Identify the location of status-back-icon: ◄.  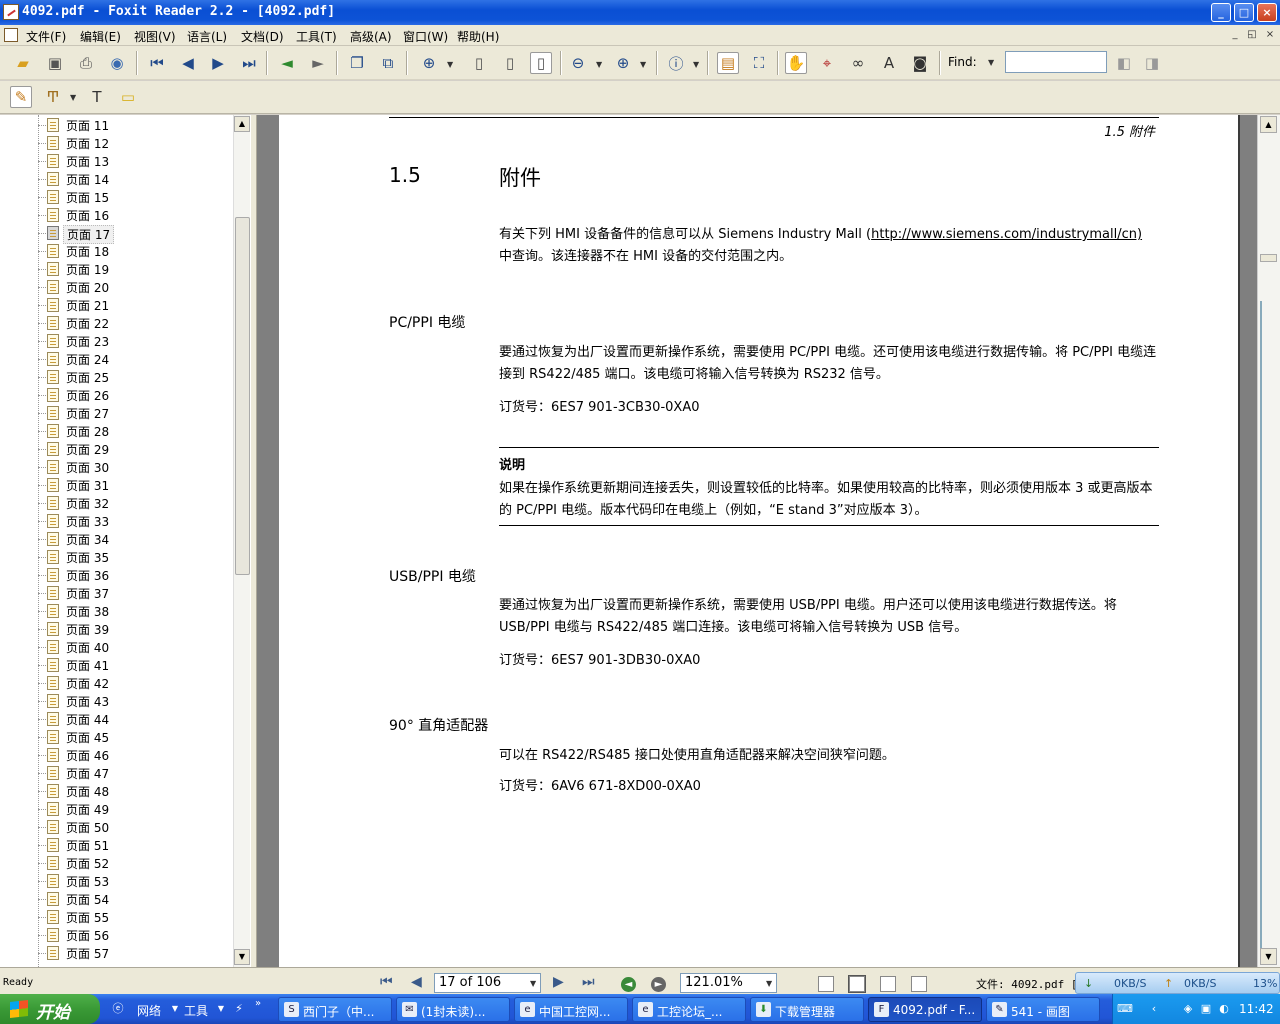
(628, 984).